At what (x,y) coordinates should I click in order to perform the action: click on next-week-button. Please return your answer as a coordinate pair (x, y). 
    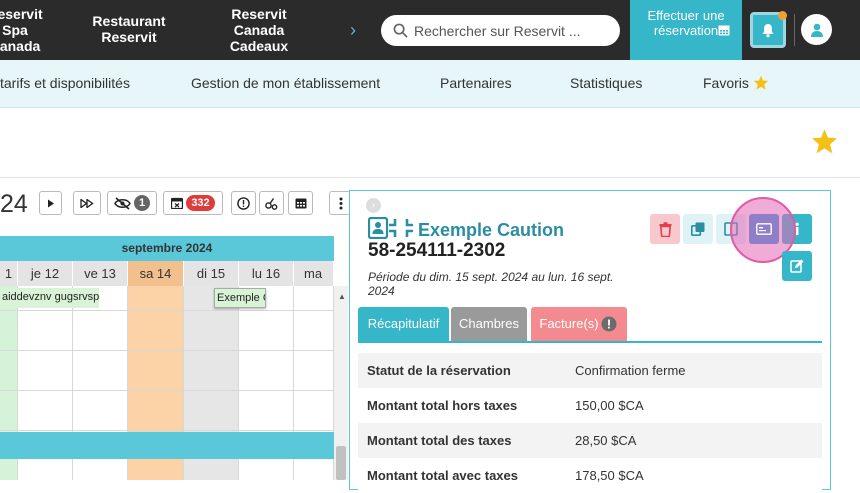
    Looking at the image, I should click on (87, 203).